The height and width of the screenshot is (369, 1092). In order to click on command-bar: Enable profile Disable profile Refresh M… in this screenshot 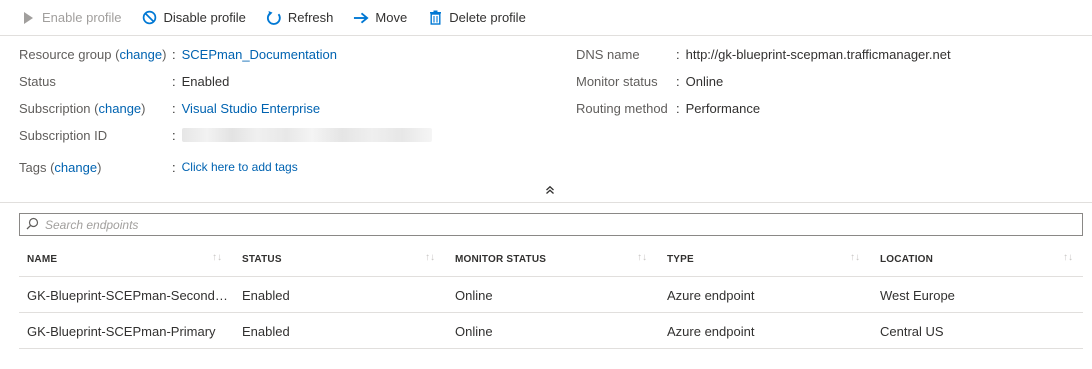, I will do `click(546, 18)`.